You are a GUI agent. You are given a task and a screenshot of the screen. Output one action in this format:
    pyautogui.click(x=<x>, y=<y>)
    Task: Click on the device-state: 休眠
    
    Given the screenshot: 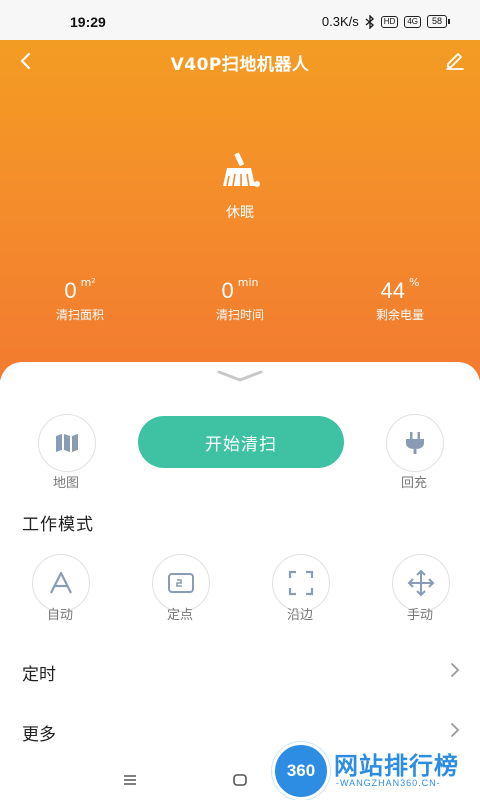 What is the action you would take?
    pyautogui.click(x=240, y=186)
    